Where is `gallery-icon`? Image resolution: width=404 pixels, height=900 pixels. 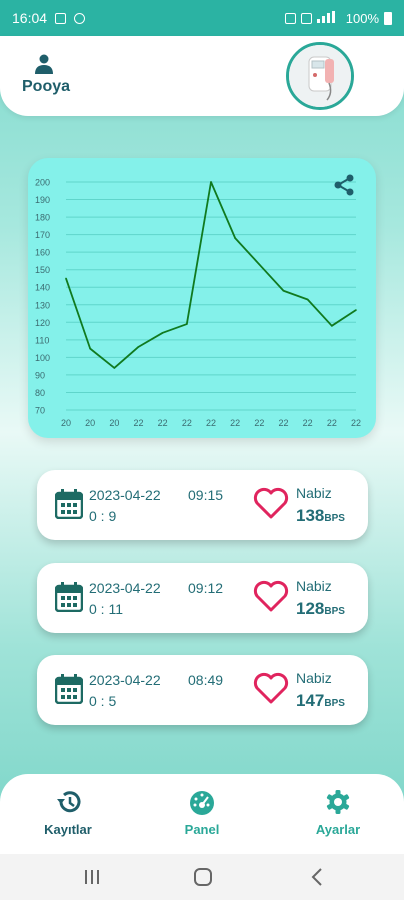
gallery-icon is located at coordinates (61, 18).